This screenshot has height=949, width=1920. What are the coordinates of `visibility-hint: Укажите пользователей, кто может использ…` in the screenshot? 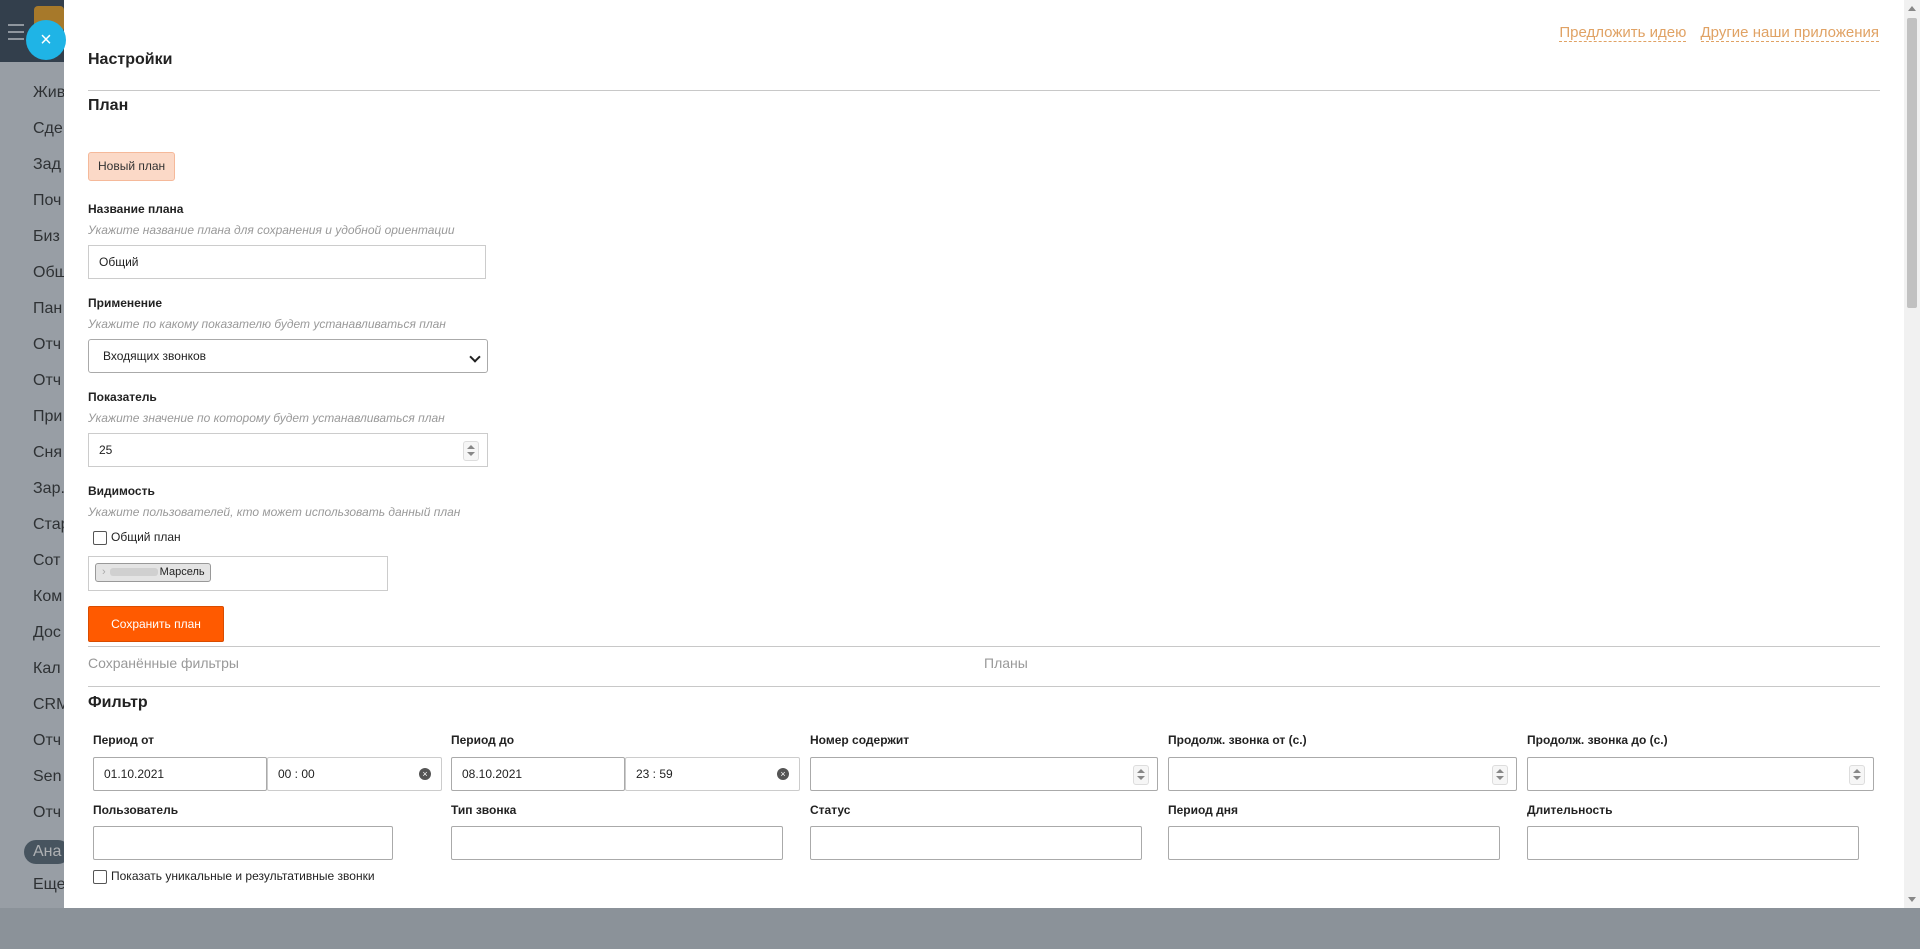 It's located at (274, 512).